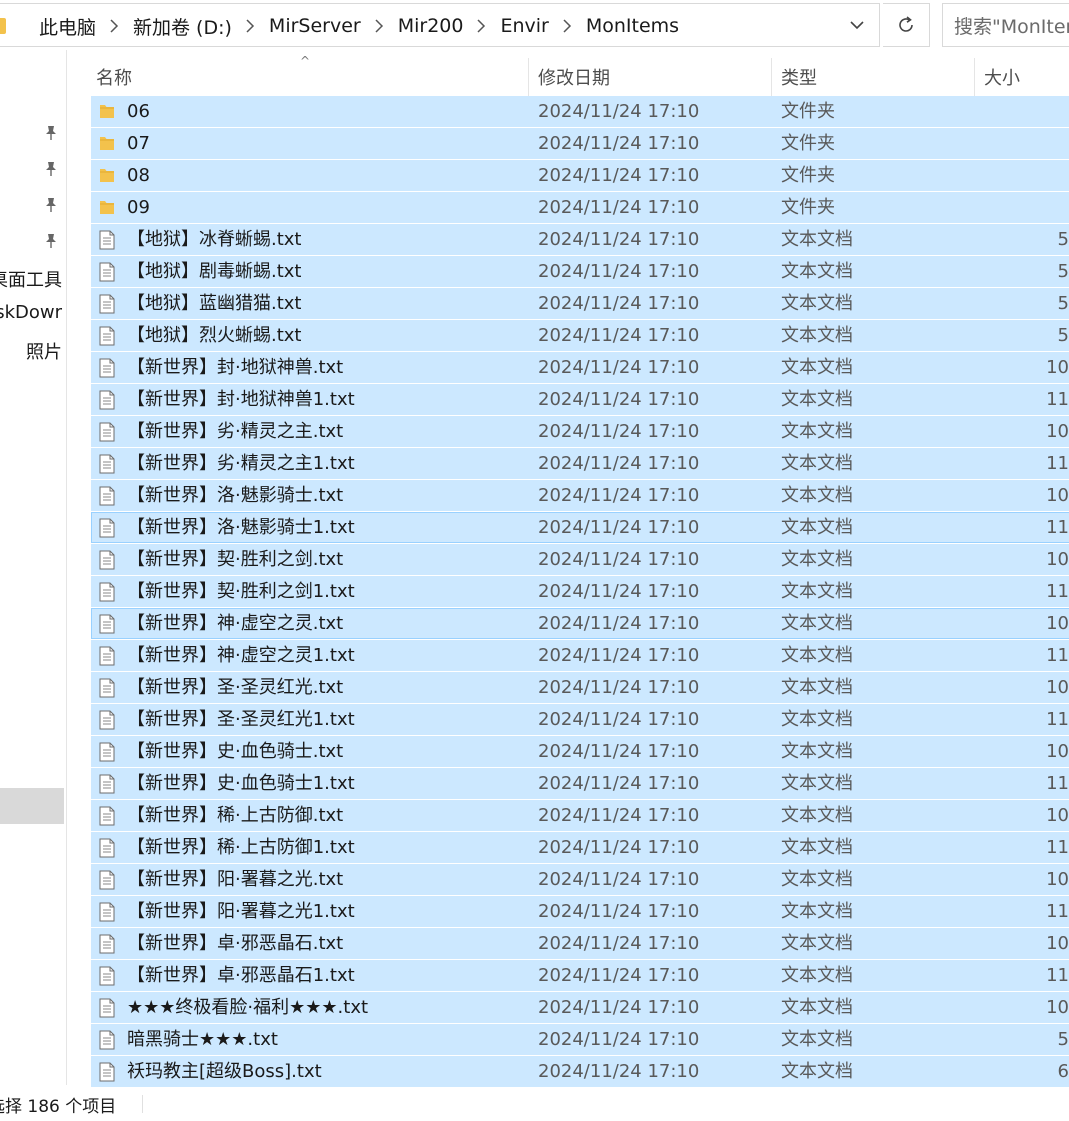 The image size is (1069, 1121). Describe the element at coordinates (214, 303) in the screenshot. I see `file-name: 【地狱】蓝幽猎猫.txt` at that location.